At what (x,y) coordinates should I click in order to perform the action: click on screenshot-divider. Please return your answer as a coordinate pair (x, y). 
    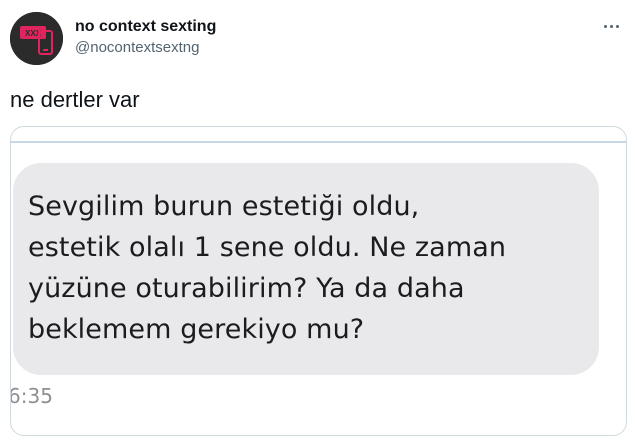
    Looking at the image, I should click on (318, 142).